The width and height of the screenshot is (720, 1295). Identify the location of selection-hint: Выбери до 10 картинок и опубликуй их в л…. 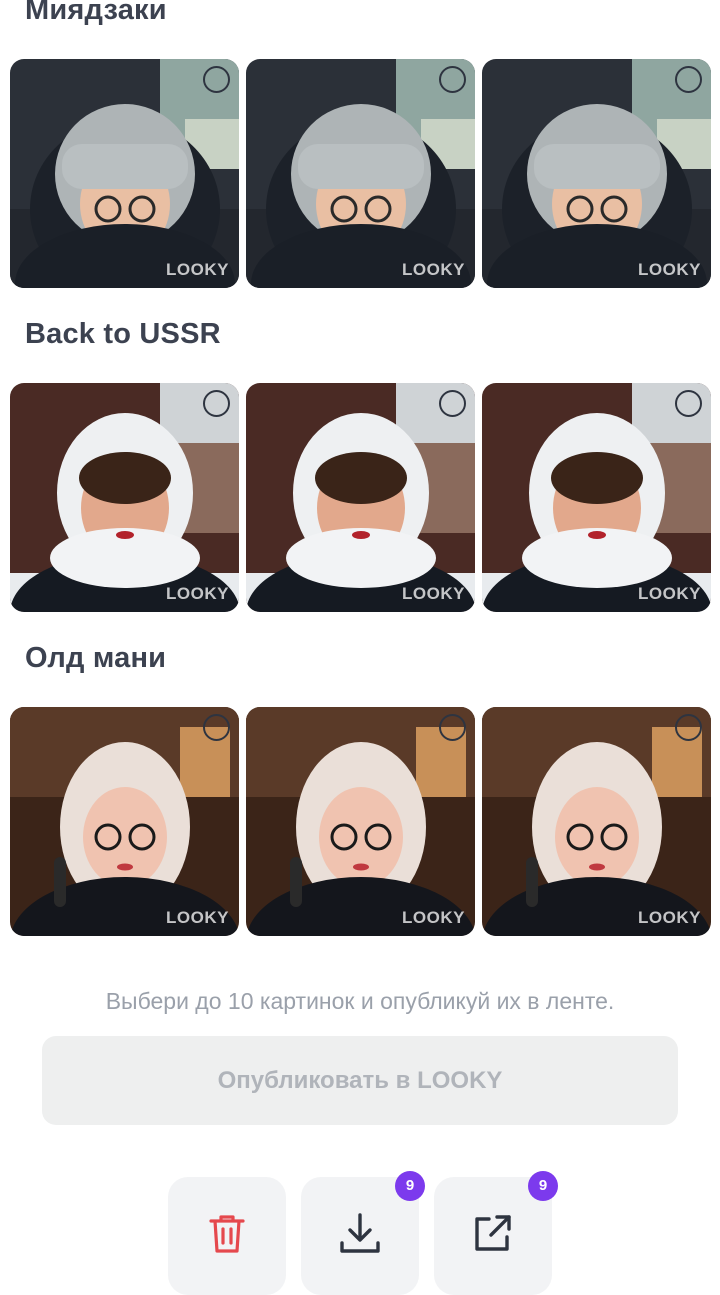
(360, 1001).